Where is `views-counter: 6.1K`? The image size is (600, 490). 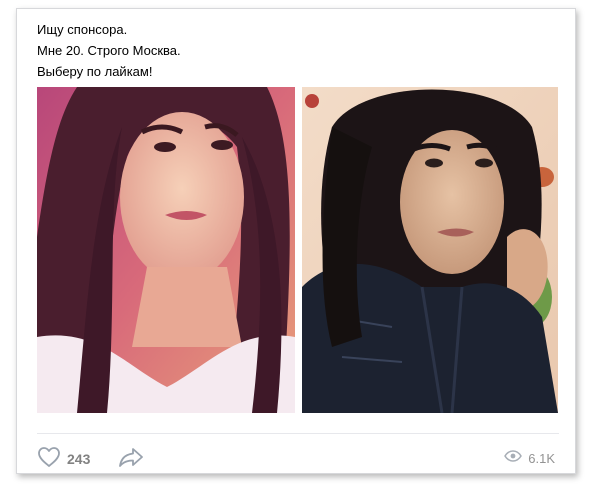 views-counter: 6.1K is located at coordinates (529, 458).